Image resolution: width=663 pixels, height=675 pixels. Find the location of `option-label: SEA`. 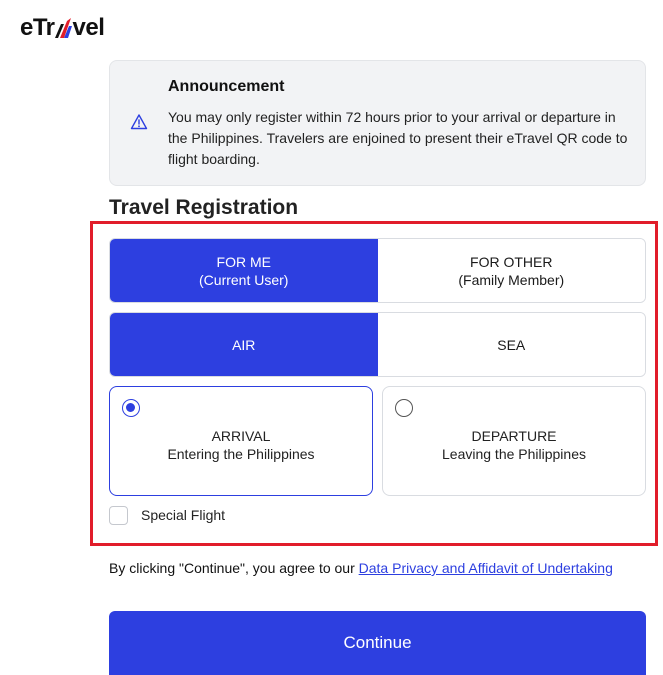

option-label: SEA is located at coordinates (511, 344).